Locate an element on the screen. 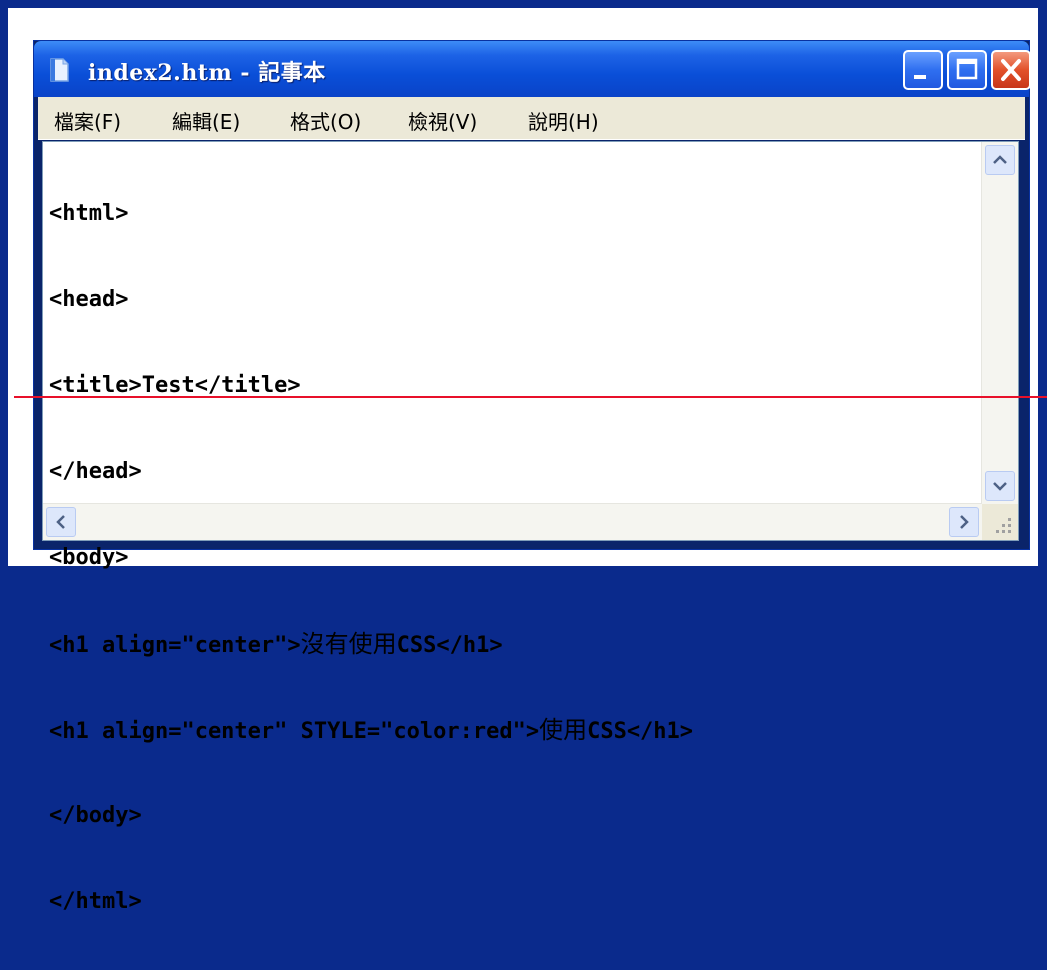 The height and width of the screenshot is (970, 1047). maximize-button is located at coordinates (967, 70).